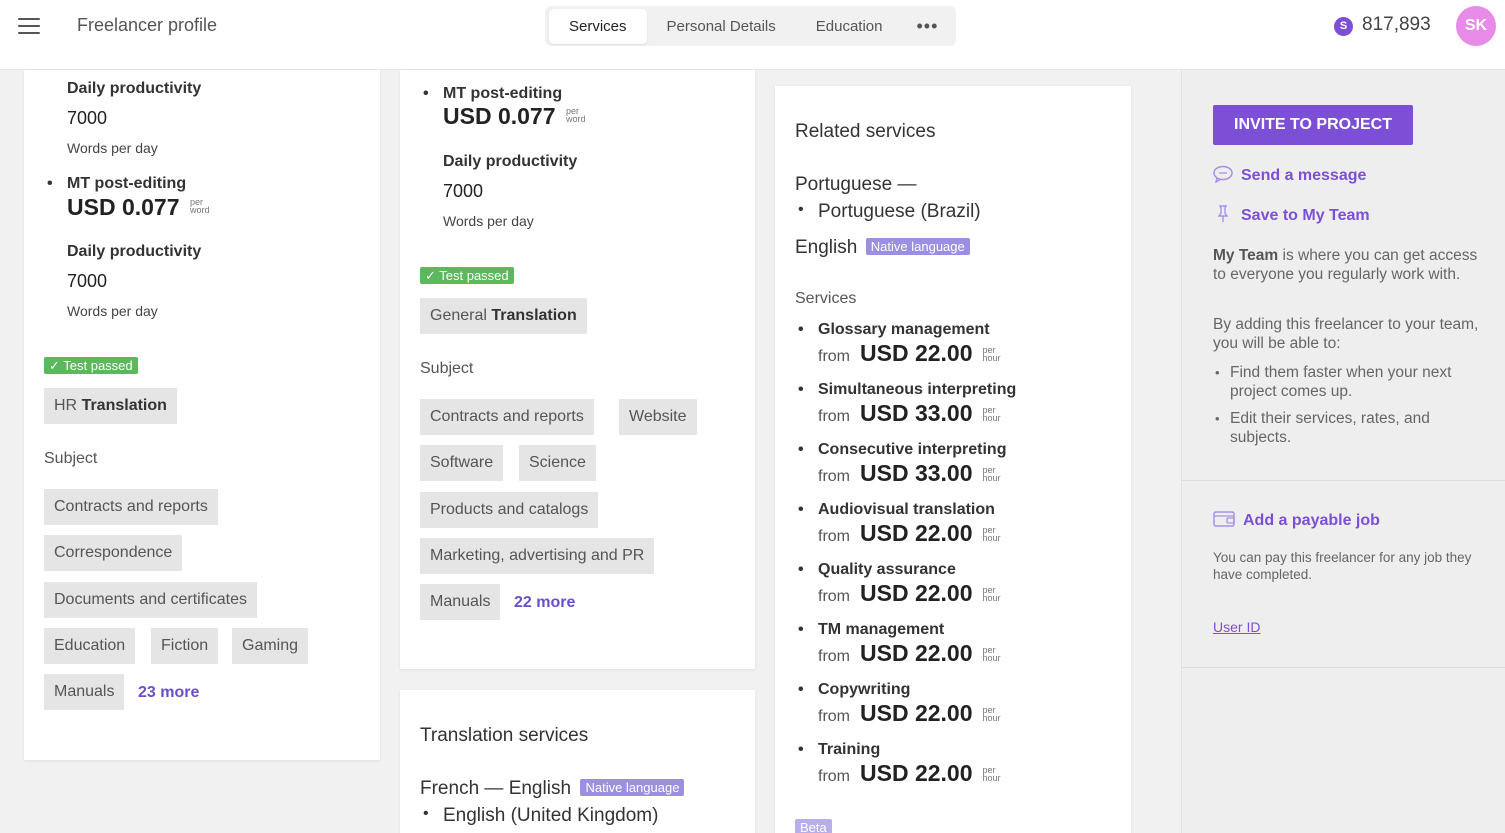 The height and width of the screenshot is (833, 1505). I want to click on service-name: TM management, so click(871, 630).